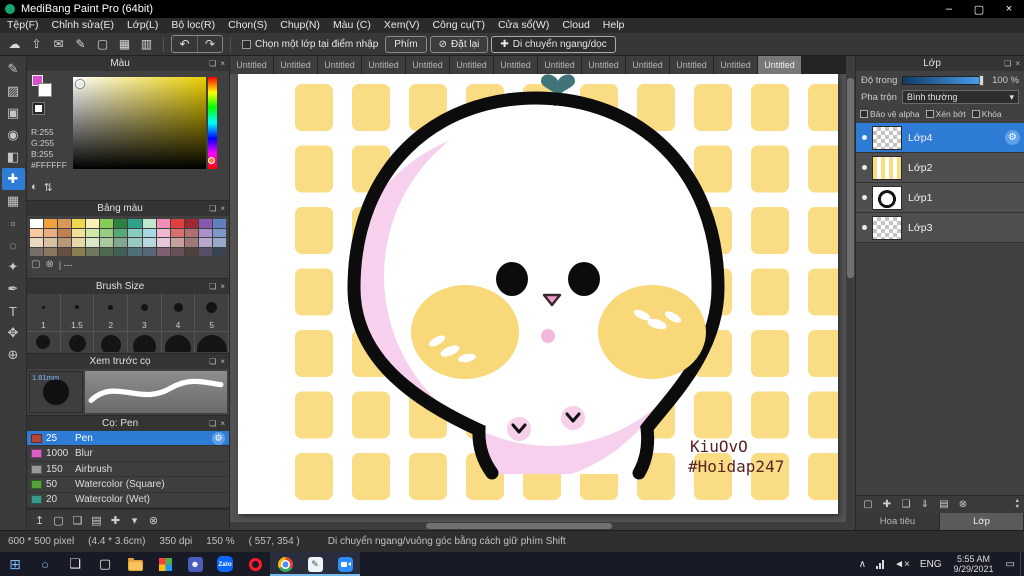 The height and width of the screenshot is (576, 1024). What do you see at coordinates (929, 114) in the screenshot?
I see `clipping-checkbox` at bounding box center [929, 114].